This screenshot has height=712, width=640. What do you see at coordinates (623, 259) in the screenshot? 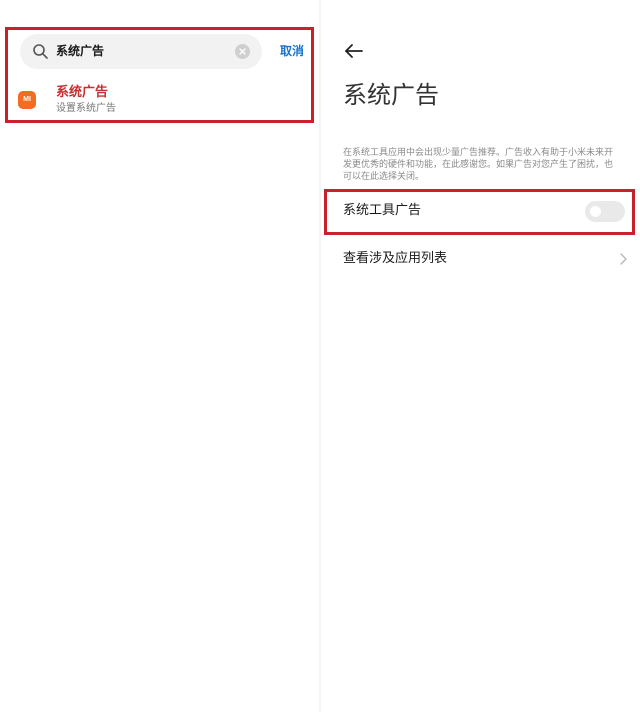
I see `chevron-right-icon` at bounding box center [623, 259].